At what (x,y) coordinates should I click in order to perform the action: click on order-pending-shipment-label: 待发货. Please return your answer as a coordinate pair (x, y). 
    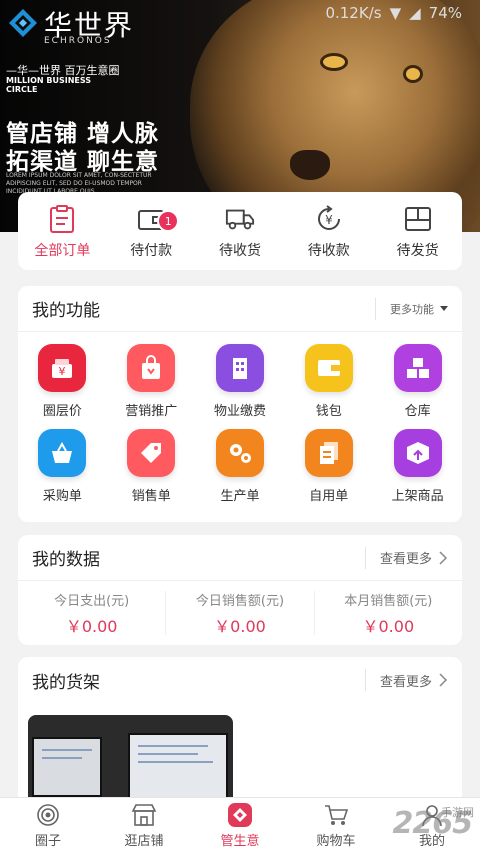
    Looking at the image, I should click on (417, 251).